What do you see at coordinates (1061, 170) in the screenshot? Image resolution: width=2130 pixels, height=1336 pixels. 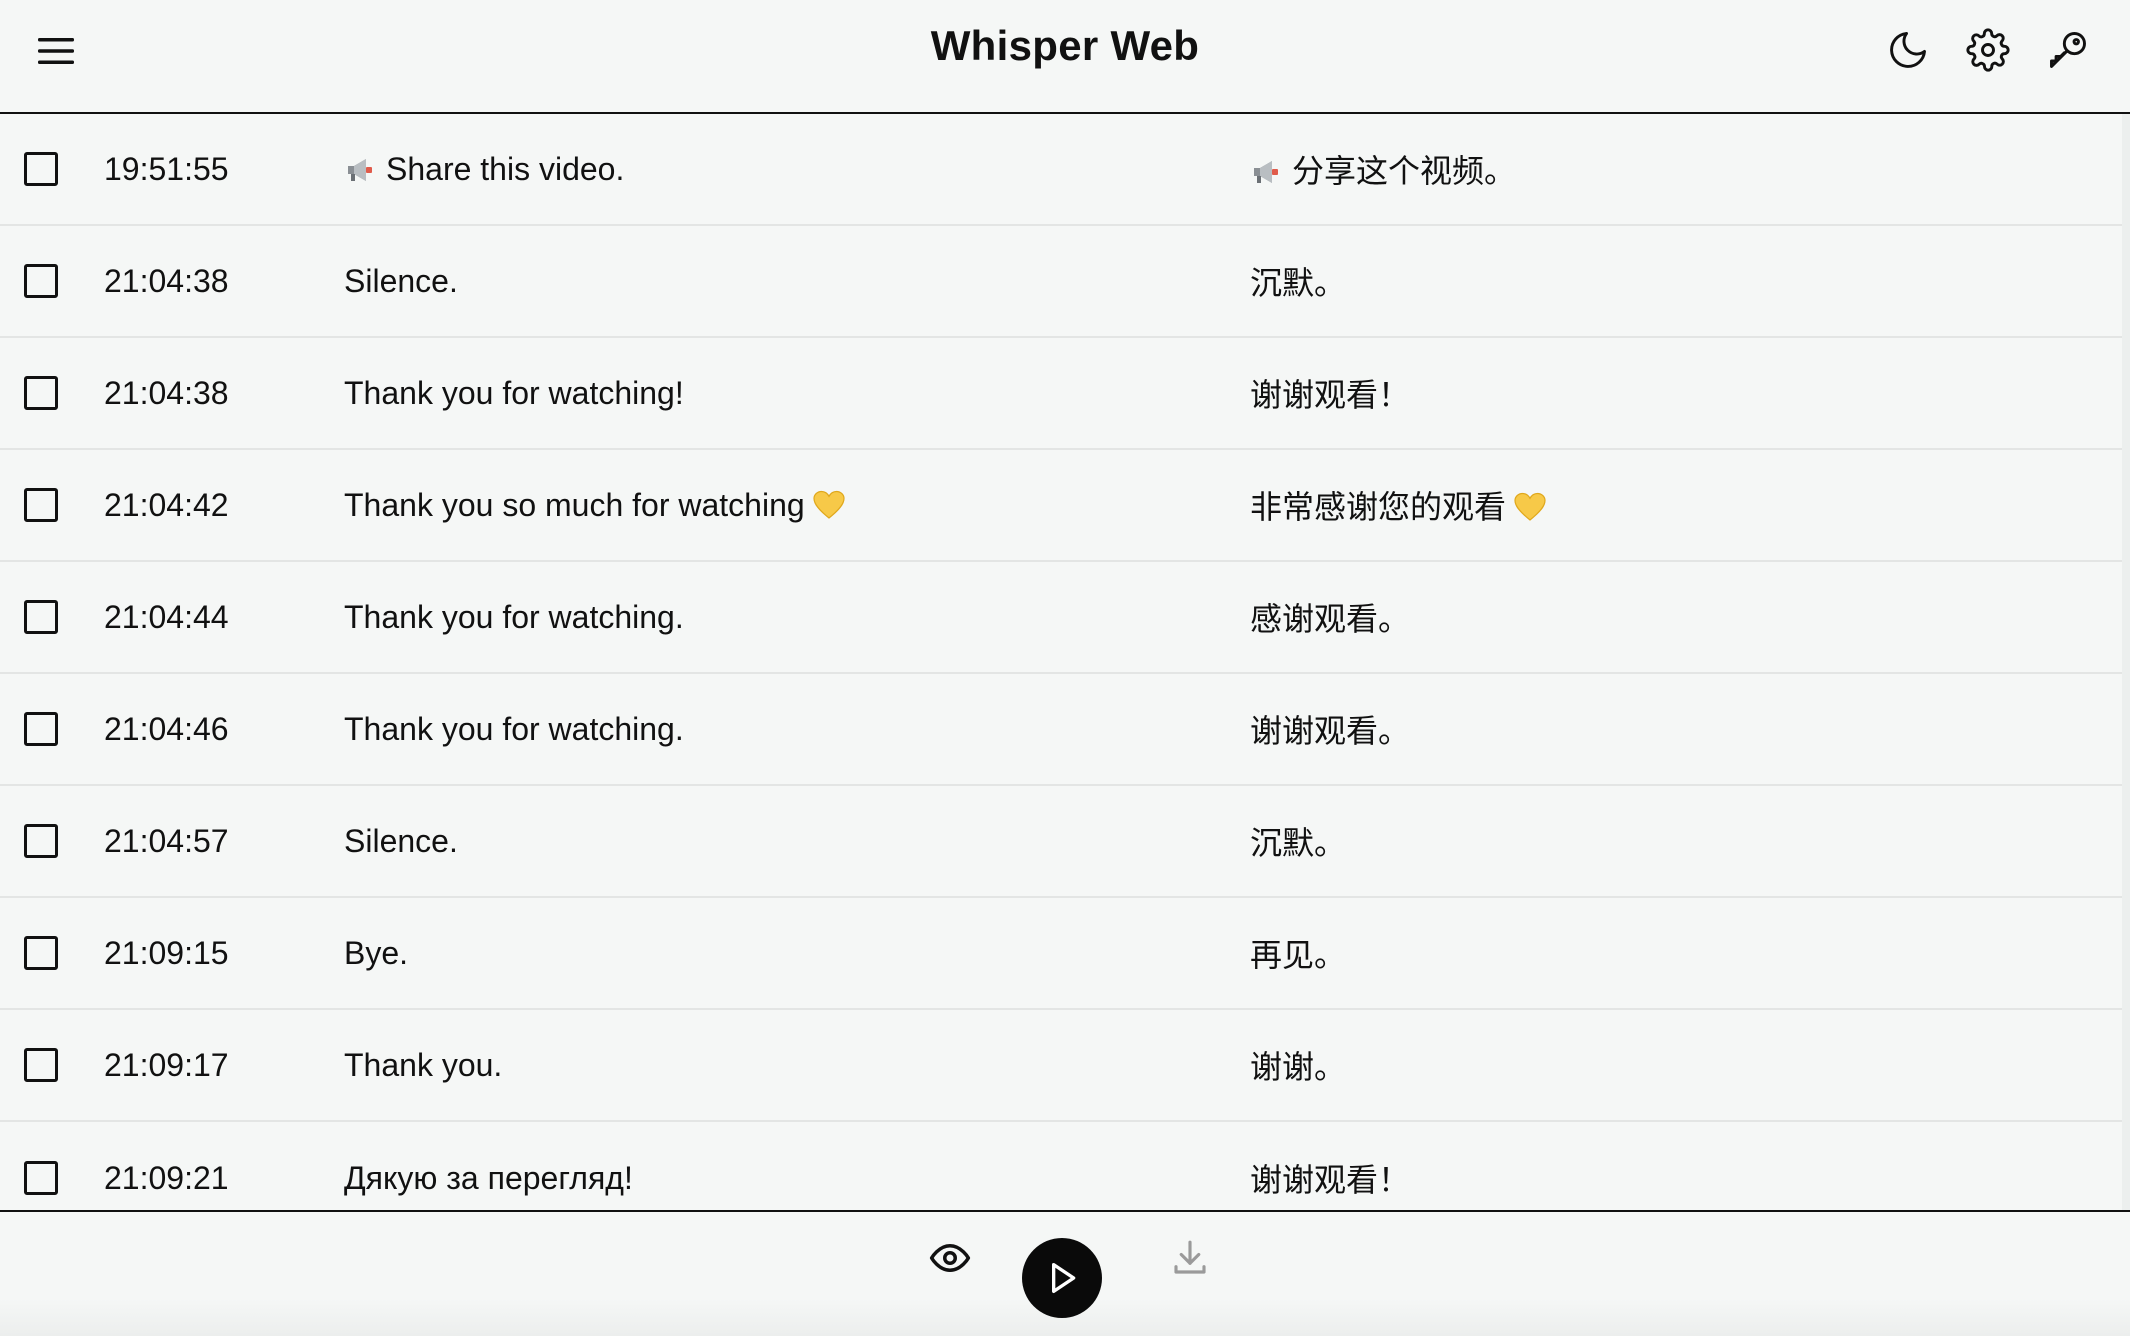 I see `table-row: 19:51:55 Share this video. 分享这个视频。` at bounding box center [1061, 170].